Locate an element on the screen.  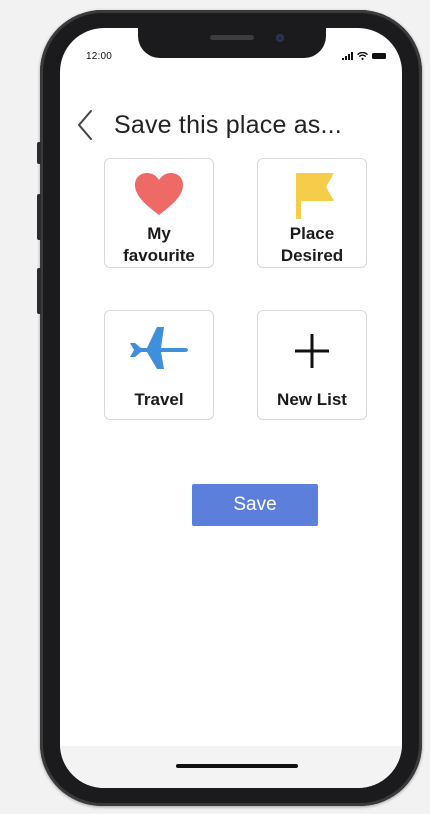
option-card-new-list: New List is located at coordinates (312, 365).